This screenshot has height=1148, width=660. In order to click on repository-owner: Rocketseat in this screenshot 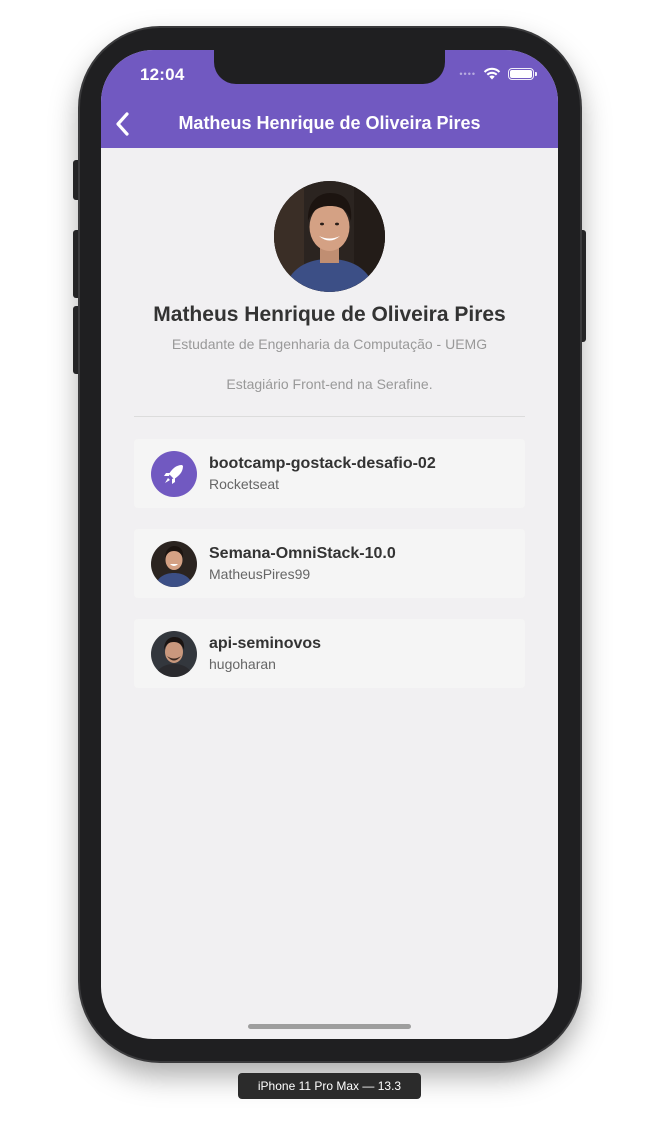, I will do `click(244, 484)`.